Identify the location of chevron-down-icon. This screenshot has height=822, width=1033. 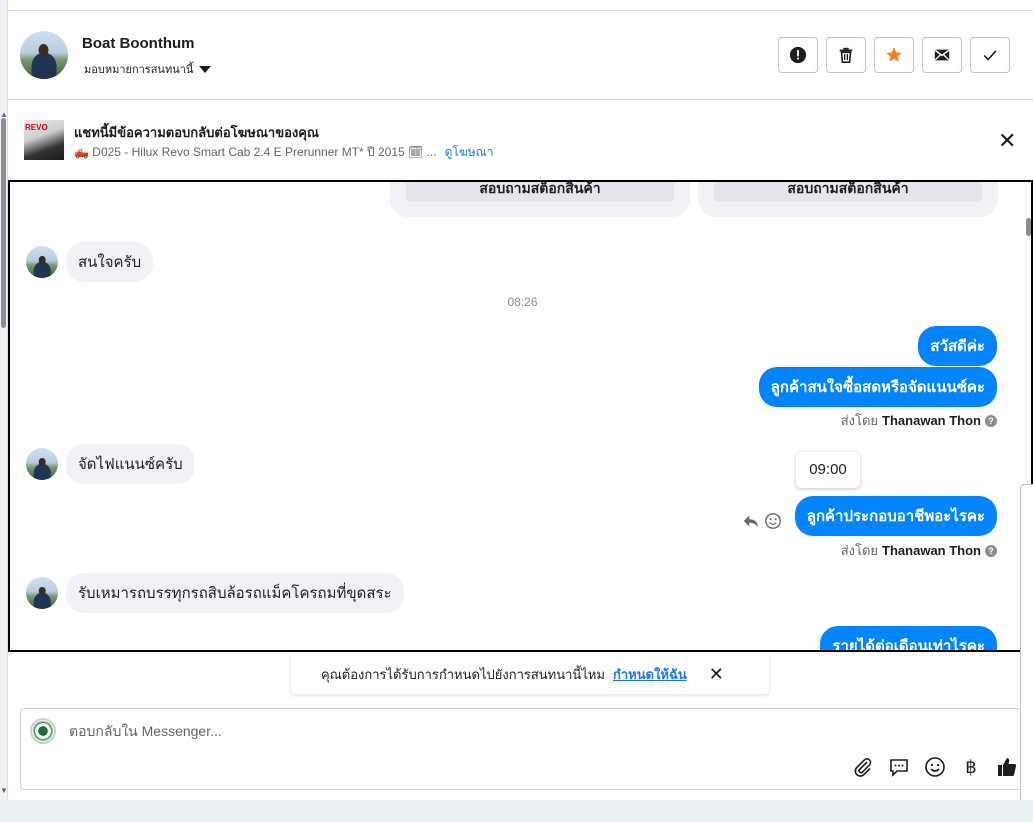
(205, 69).